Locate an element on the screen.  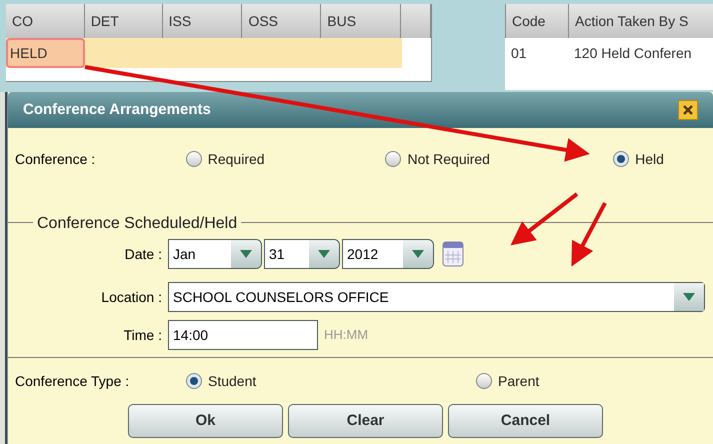
date-dropdown: 31 is located at coordinates (302, 254).